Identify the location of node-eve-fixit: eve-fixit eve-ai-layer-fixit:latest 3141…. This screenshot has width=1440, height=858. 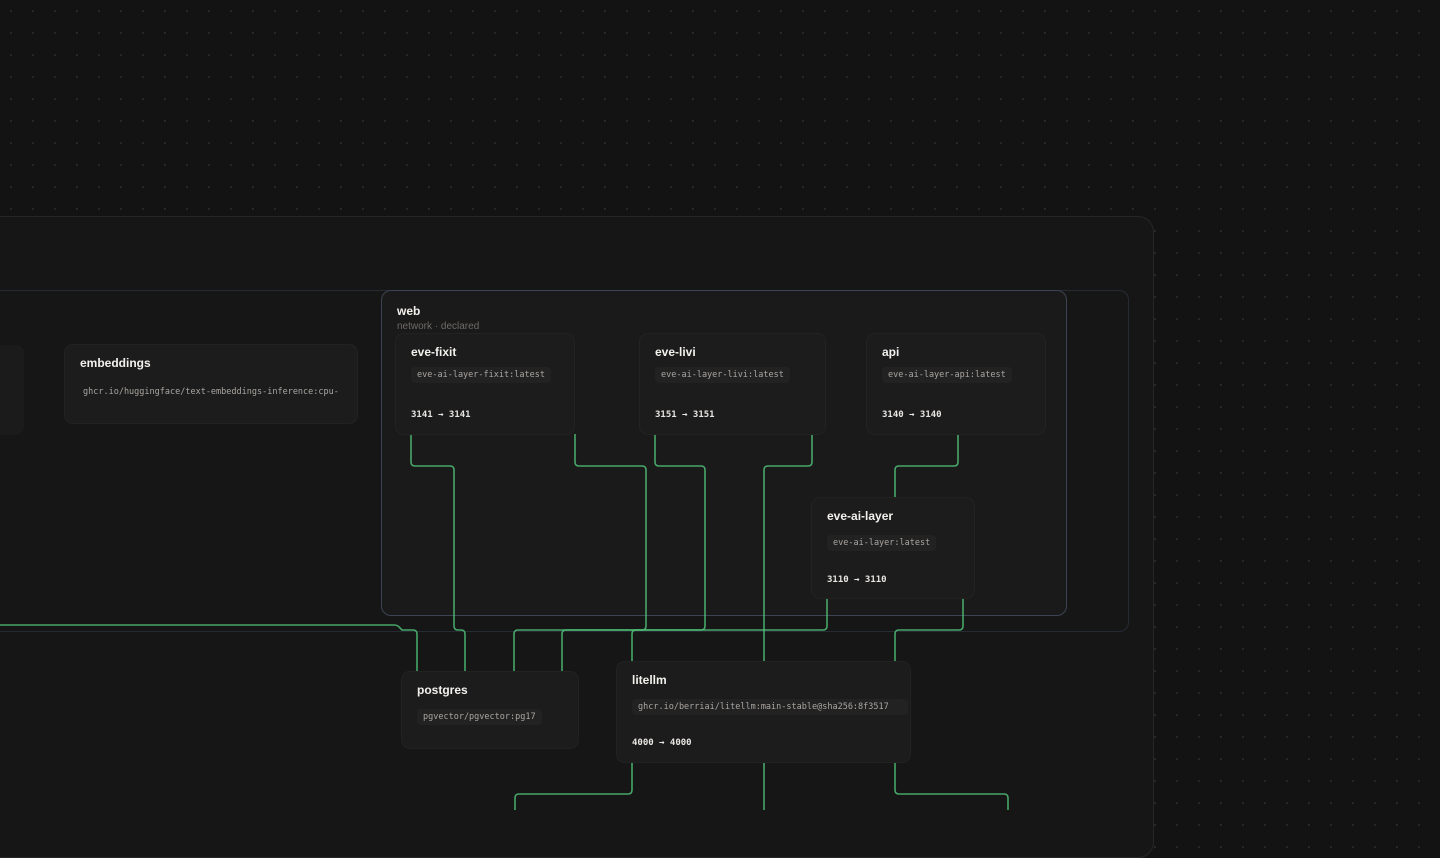
(485, 384).